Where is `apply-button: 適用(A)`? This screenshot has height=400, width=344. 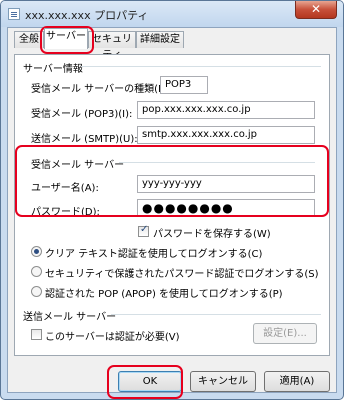 apply-button: 適用(A) is located at coordinates (297, 381).